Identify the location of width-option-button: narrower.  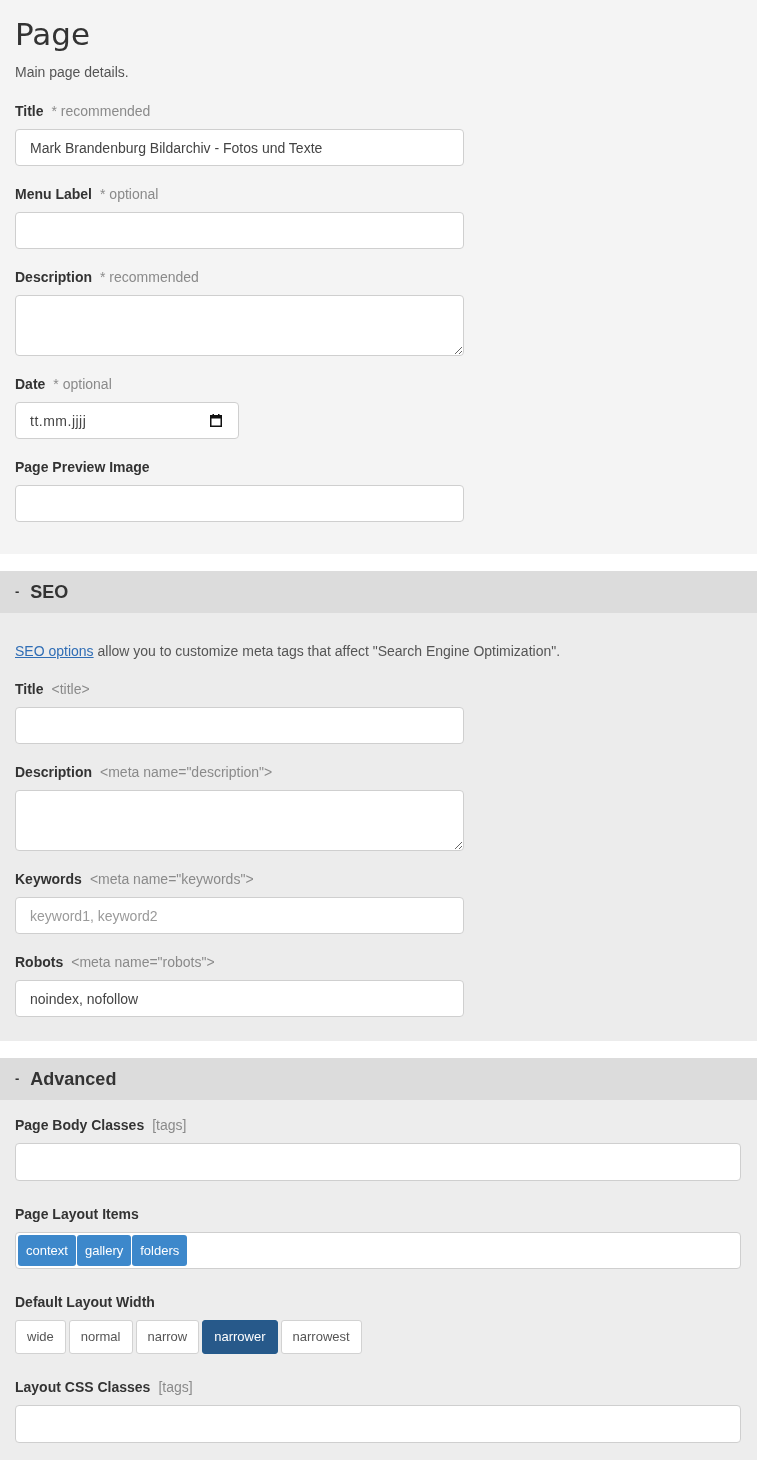
(240, 1337).